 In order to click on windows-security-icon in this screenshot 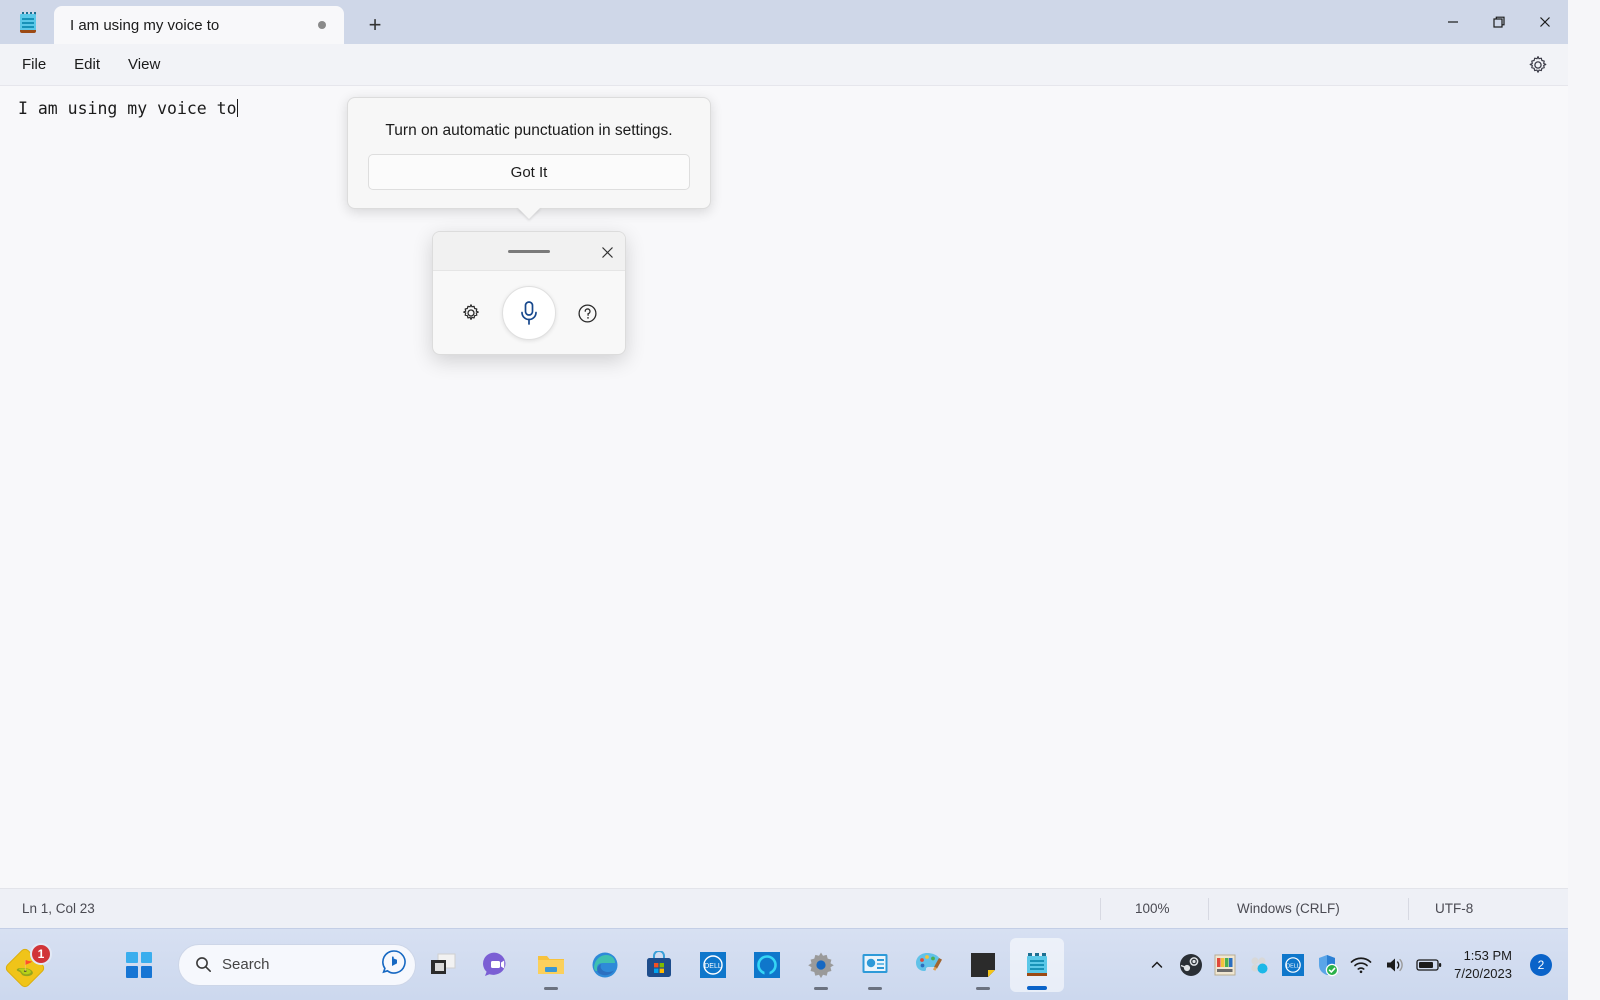, I will do `click(1327, 965)`.